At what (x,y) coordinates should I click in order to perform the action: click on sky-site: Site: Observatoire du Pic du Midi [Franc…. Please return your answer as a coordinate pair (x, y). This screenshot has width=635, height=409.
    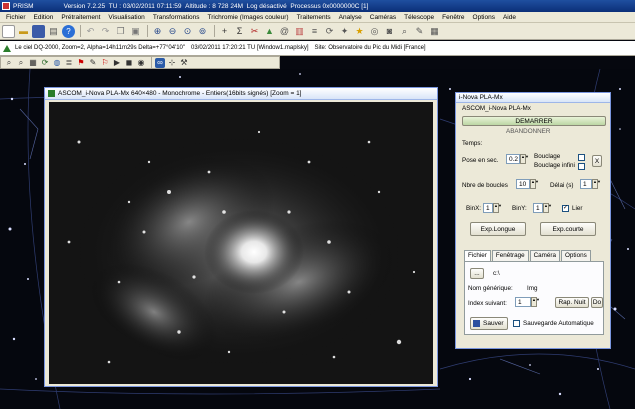
    Looking at the image, I should click on (370, 48).